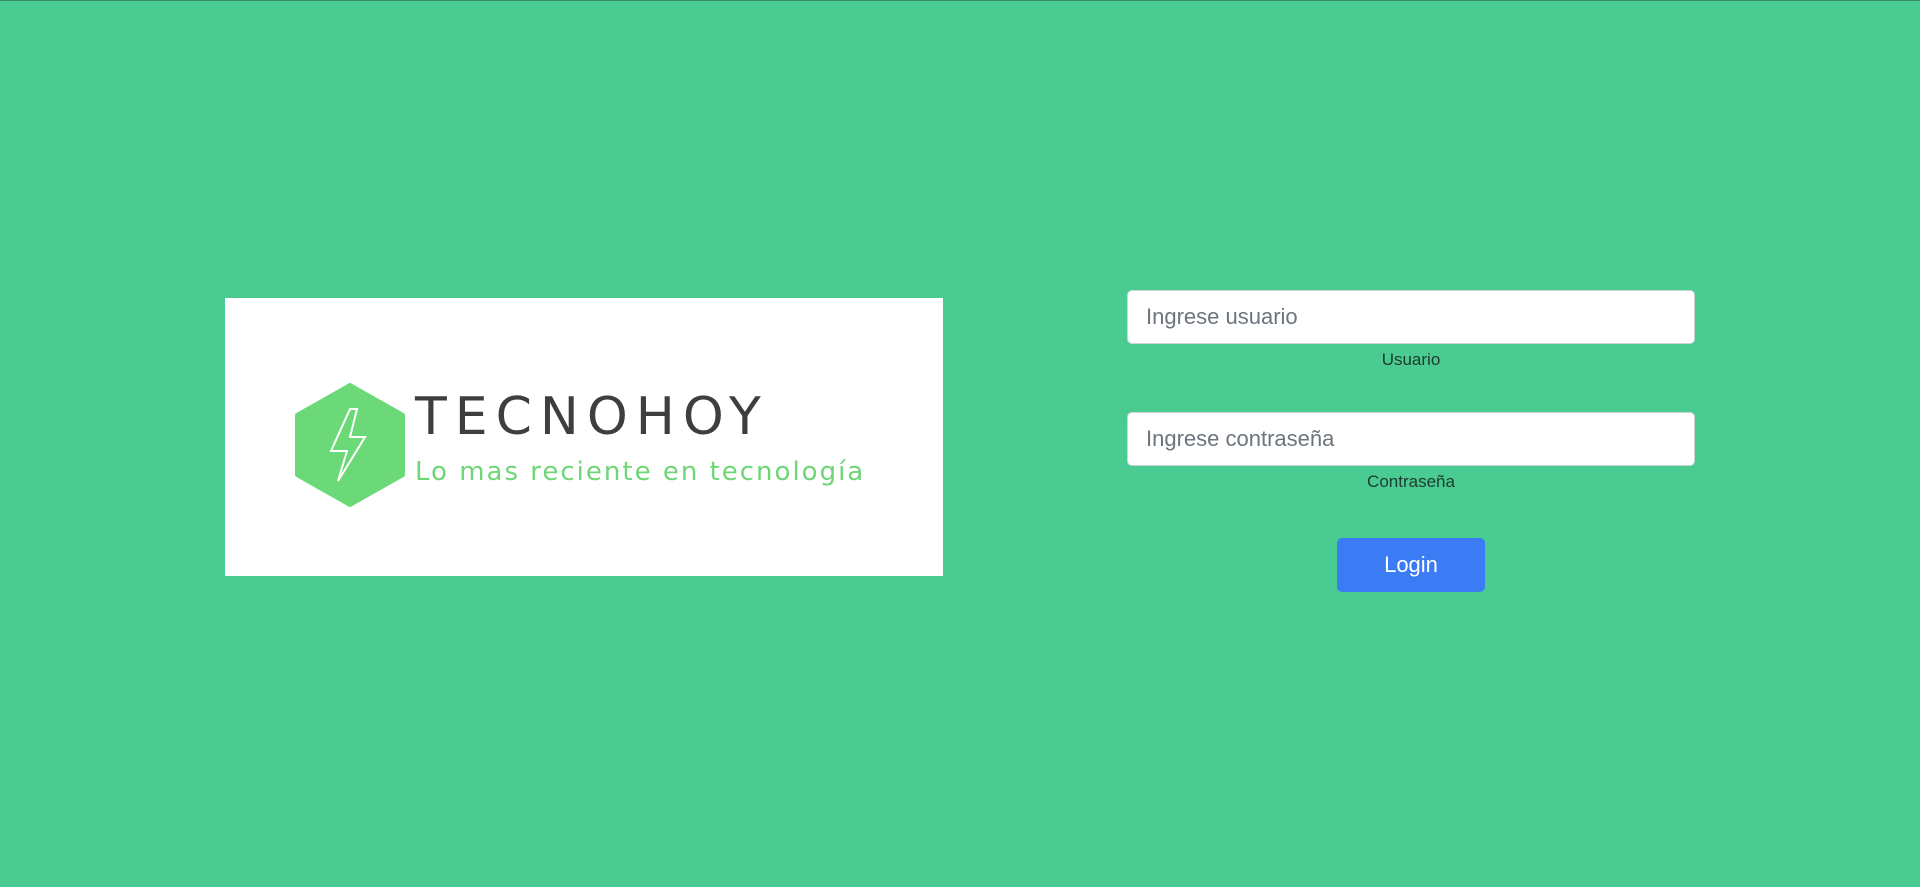 This screenshot has width=1920, height=887. Describe the element at coordinates (350, 445) in the screenshot. I see `lightning-hexagon-icon` at that location.